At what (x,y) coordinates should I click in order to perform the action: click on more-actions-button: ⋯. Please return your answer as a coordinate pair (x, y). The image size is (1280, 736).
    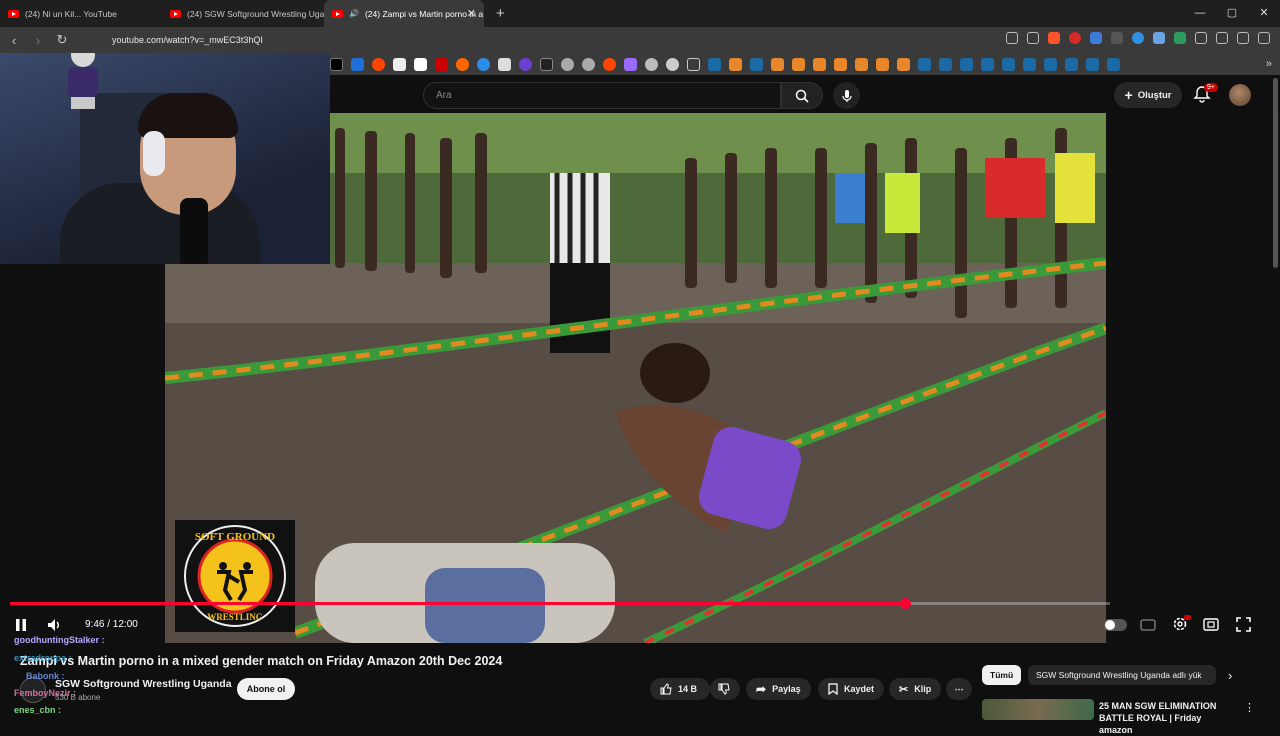
    Looking at the image, I should click on (959, 689).